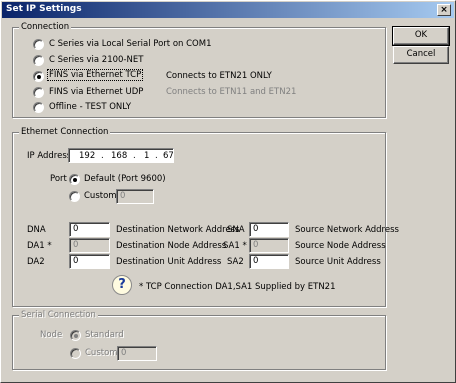 The image size is (456, 383). I want to click on da2-description: Destination Unit Address, so click(169, 262).